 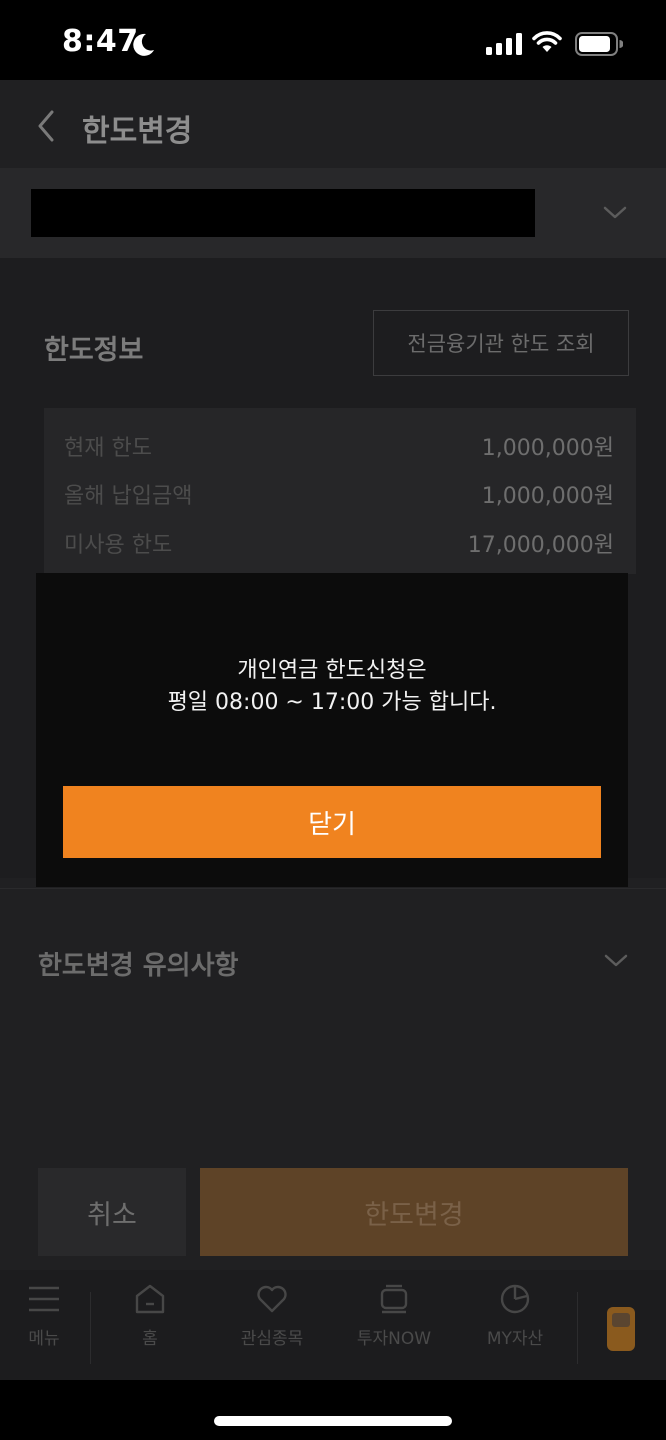 What do you see at coordinates (515, 1299) in the screenshot?
I see `pie-chart-icon` at bounding box center [515, 1299].